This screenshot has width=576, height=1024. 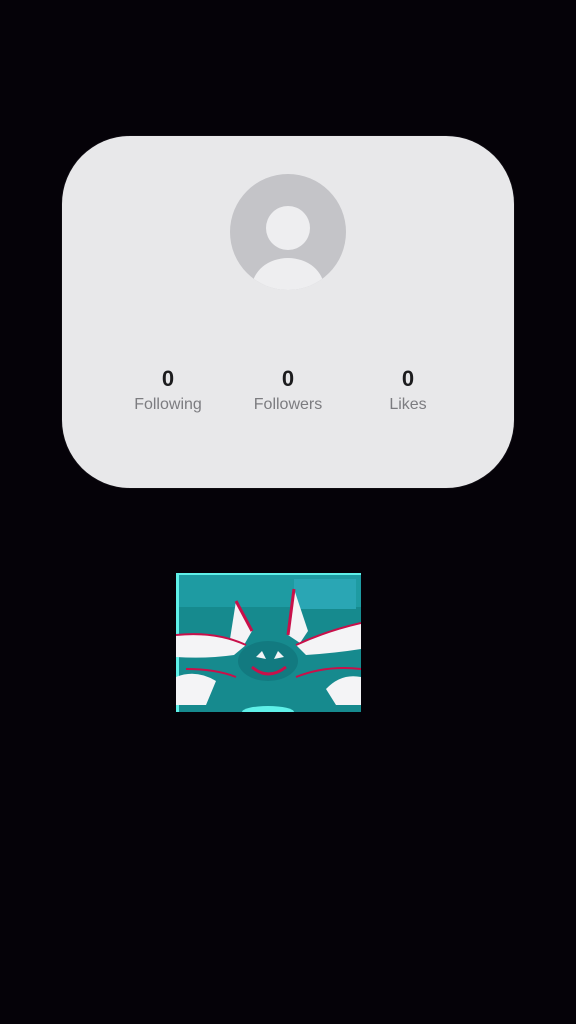 I want to click on video-thumbnail, so click(x=268, y=642).